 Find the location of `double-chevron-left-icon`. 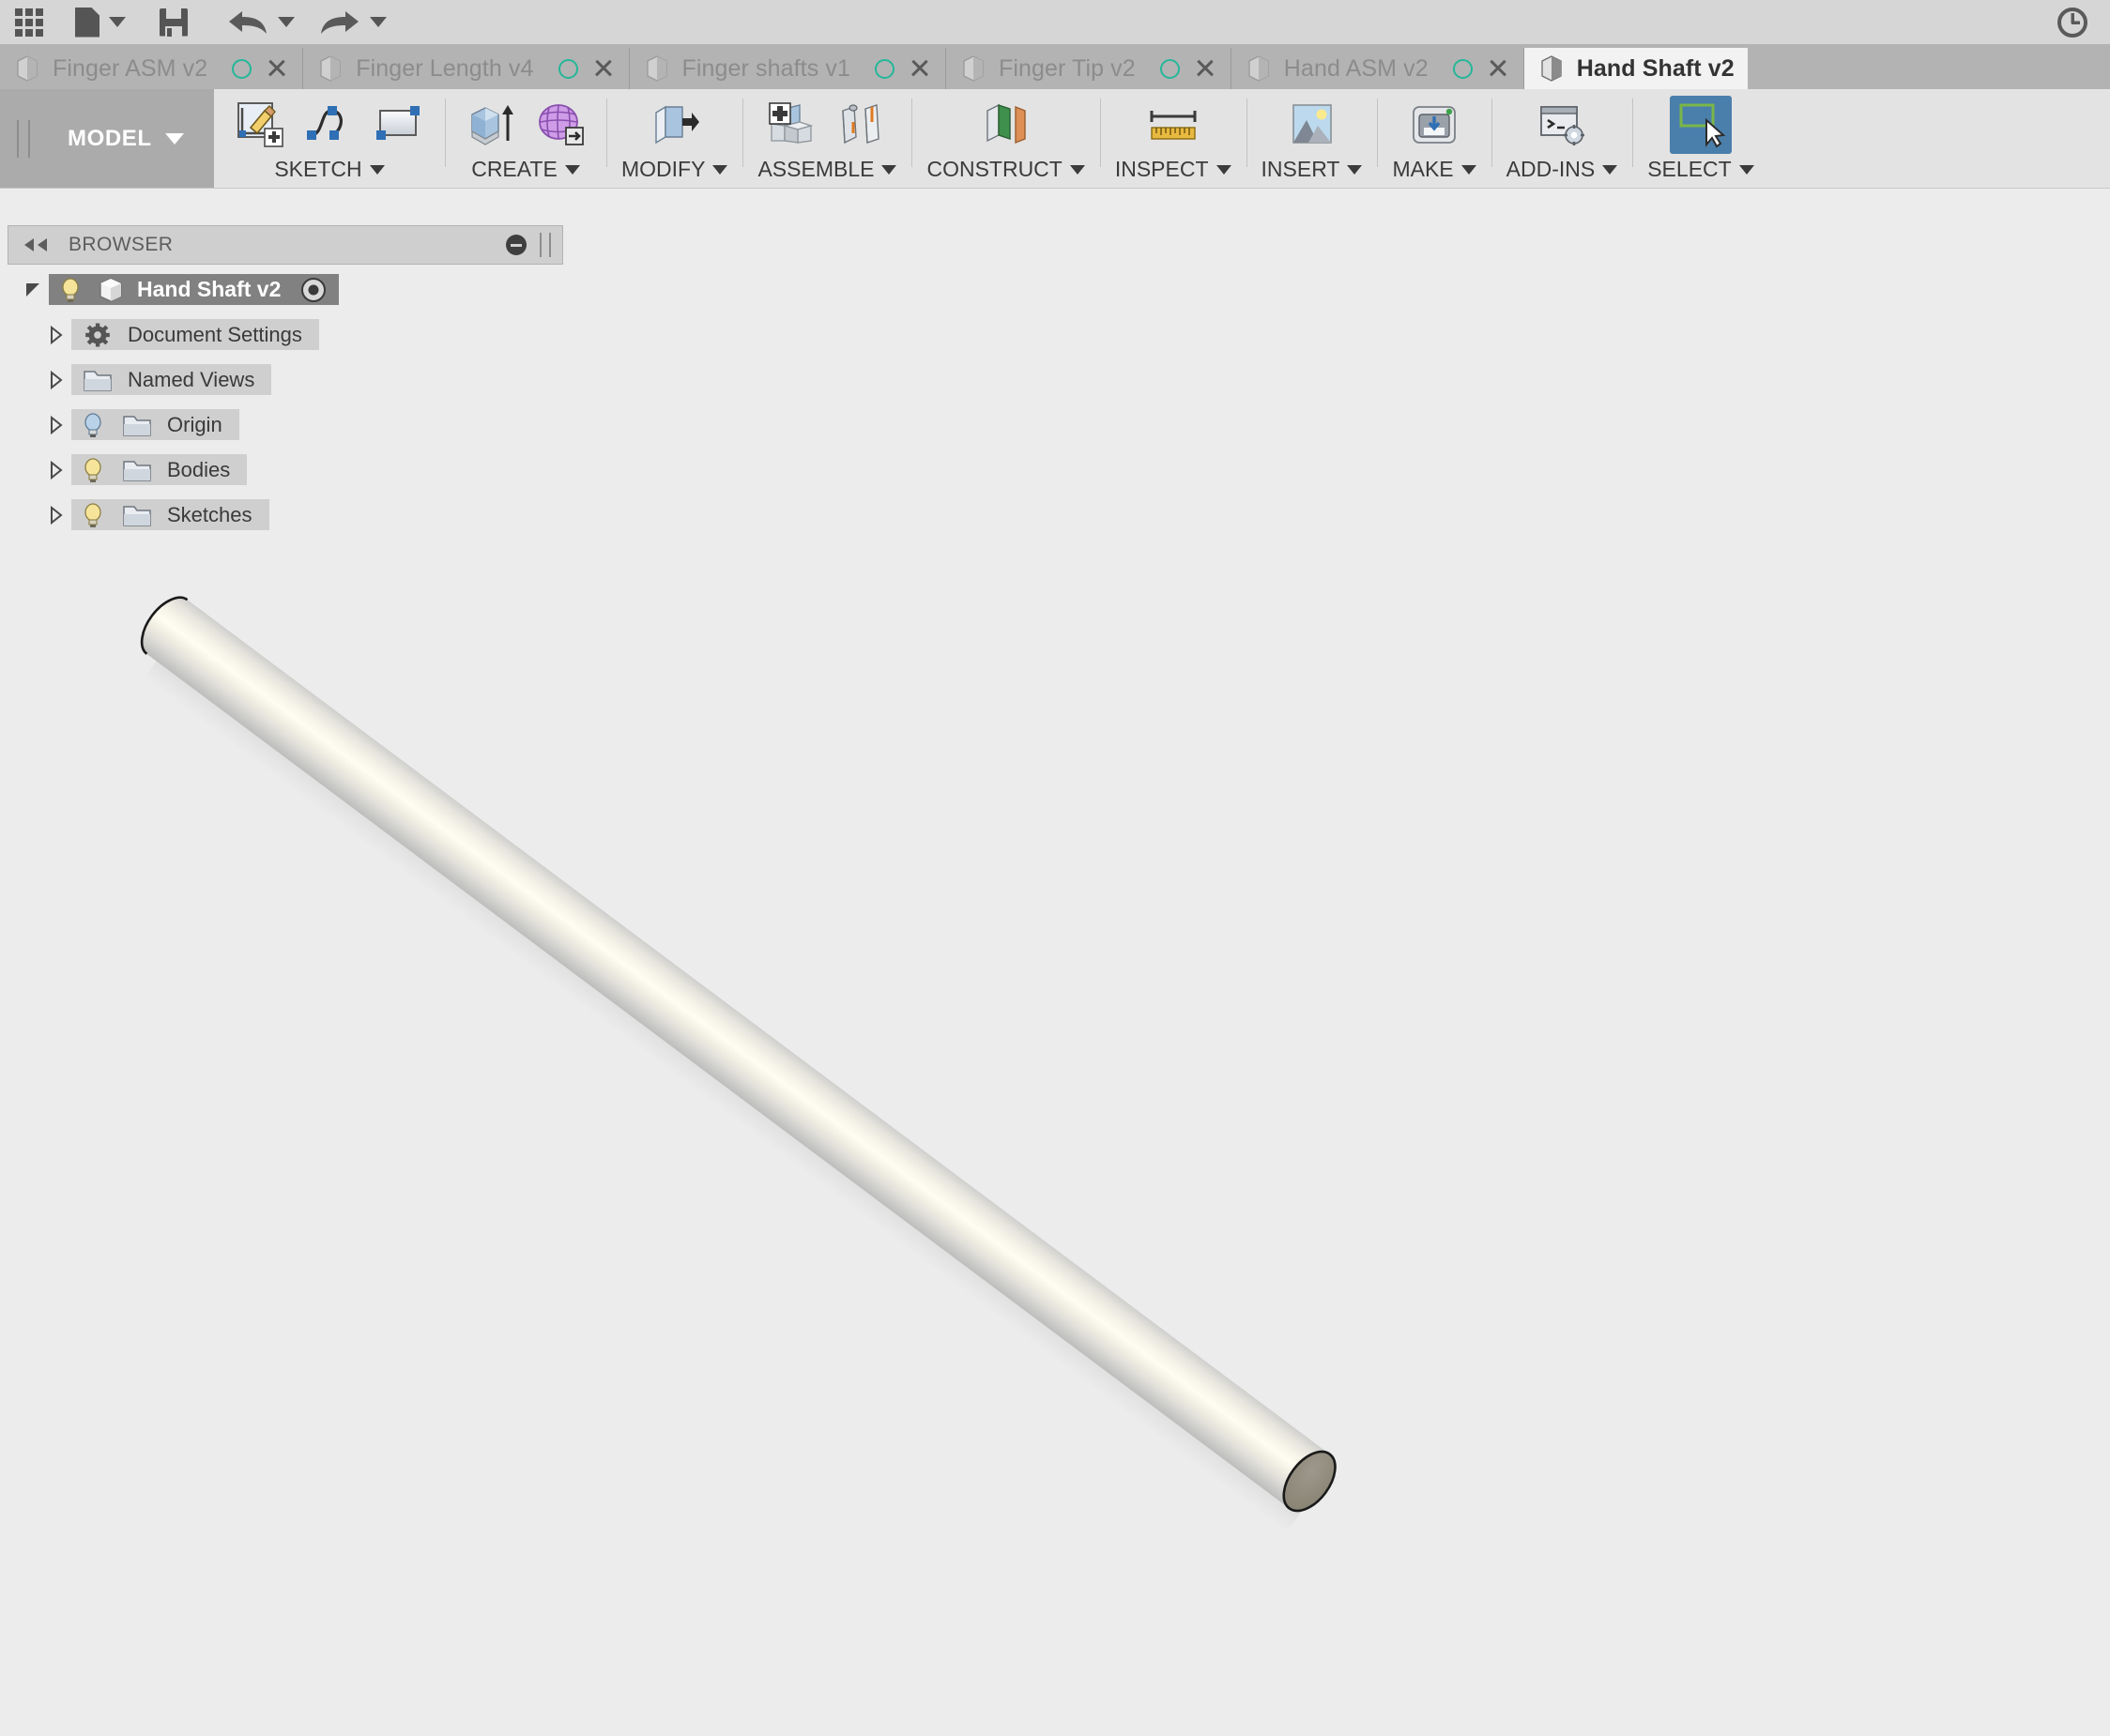

double-chevron-left-icon is located at coordinates (36, 244).